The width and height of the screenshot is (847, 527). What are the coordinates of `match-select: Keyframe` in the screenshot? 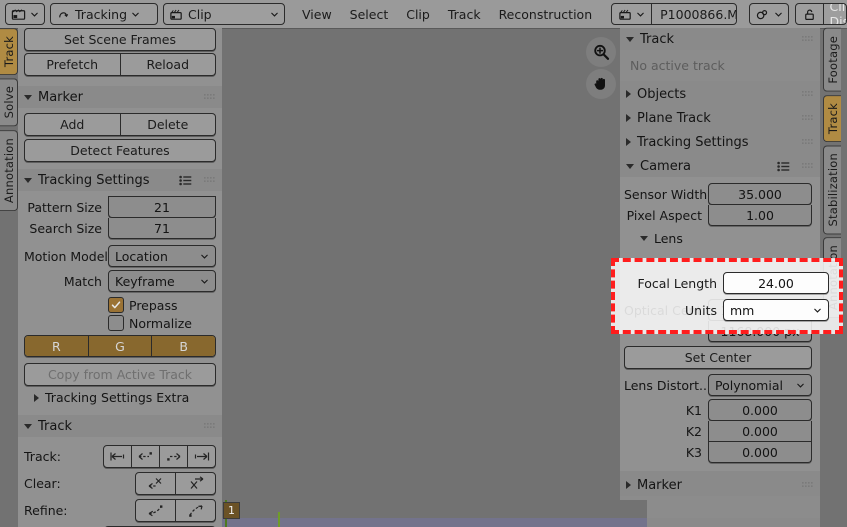 It's located at (162, 281).